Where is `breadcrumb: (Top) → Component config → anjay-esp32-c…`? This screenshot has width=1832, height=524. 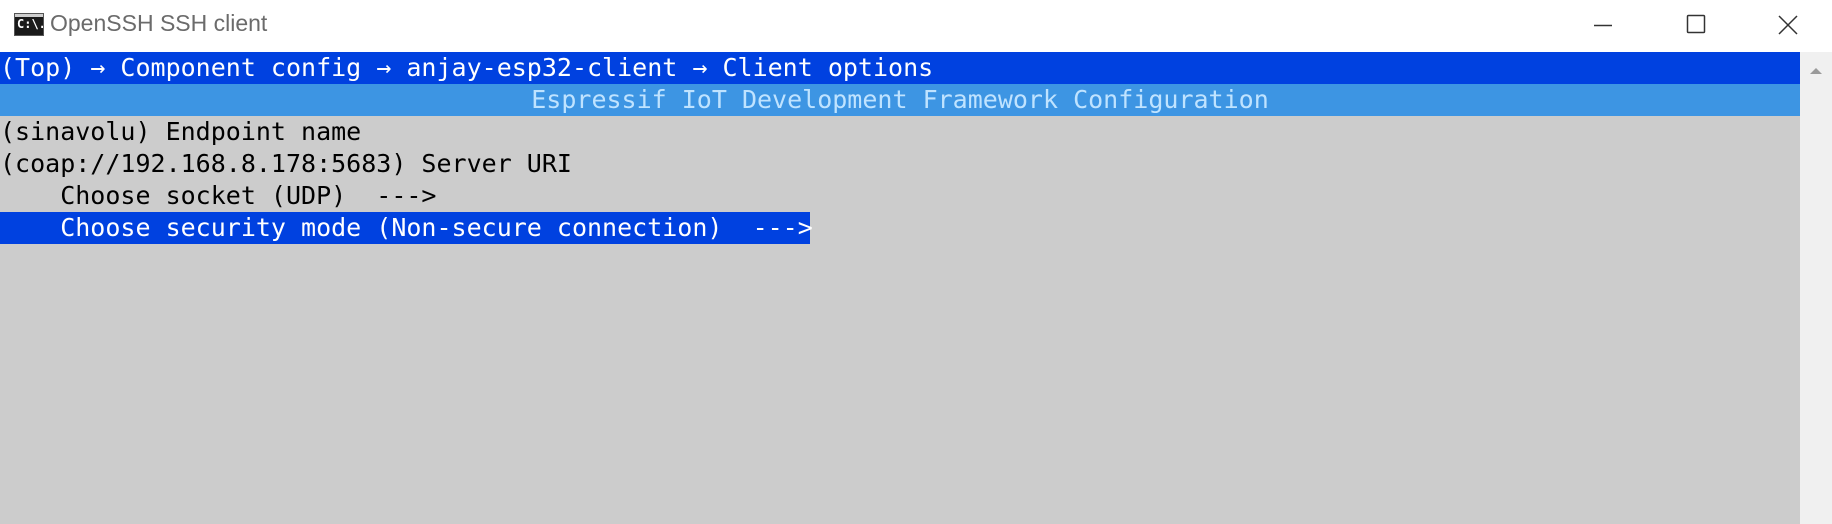
breadcrumb: (Top) → Component config → anjay-esp32-c… is located at coordinates (467, 67).